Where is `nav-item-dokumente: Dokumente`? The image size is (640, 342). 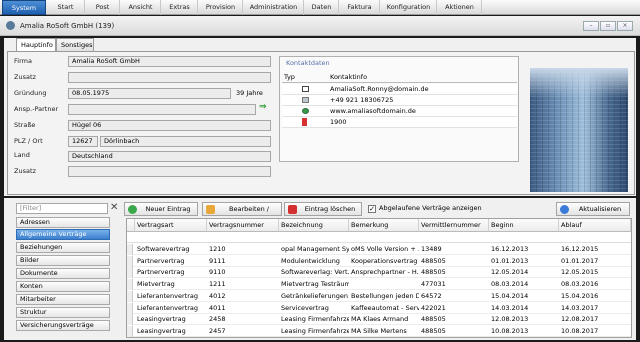 nav-item-dokumente: Dokumente is located at coordinates (63, 273).